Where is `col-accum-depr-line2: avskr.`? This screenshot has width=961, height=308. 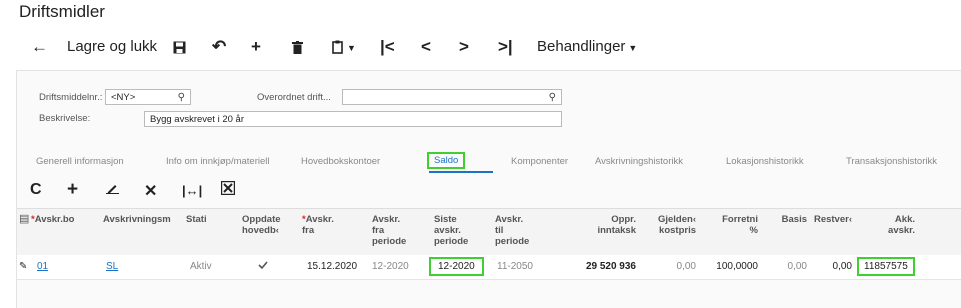 col-accum-depr-line2: avskr. is located at coordinates (901, 230).